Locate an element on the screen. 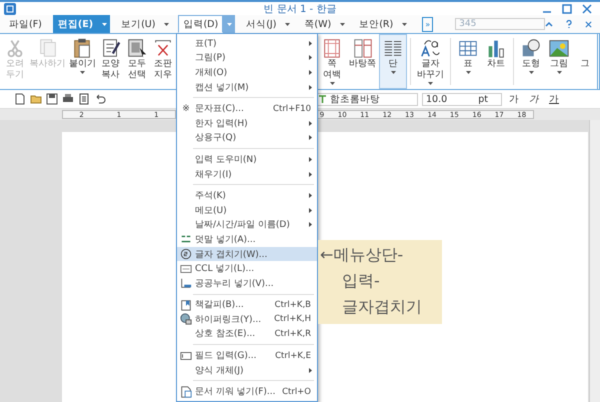 The image size is (600, 402). ribbon-button: 차트 is located at coordinates (496, 61).